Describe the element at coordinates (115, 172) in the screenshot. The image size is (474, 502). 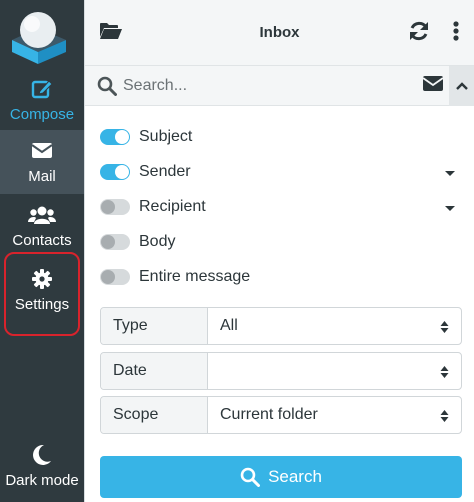
I see `sender-toggle` at that location.